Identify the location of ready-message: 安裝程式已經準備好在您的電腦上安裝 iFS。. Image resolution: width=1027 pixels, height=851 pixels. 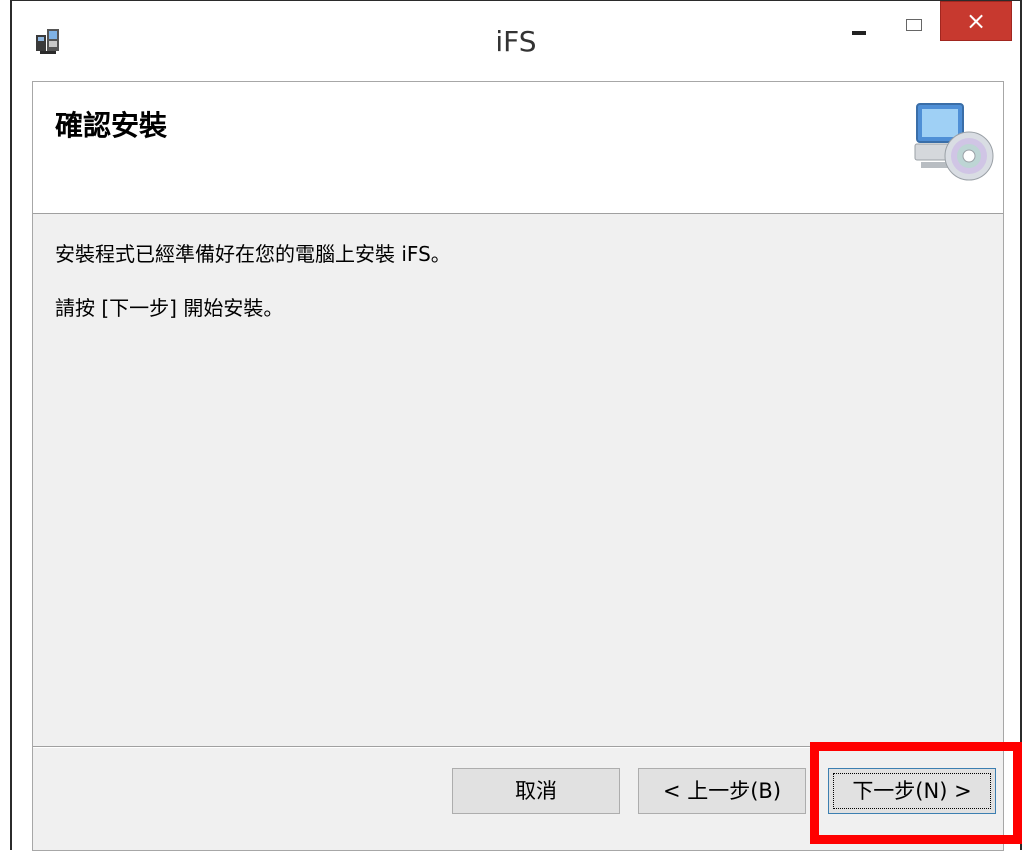
(253, 254).